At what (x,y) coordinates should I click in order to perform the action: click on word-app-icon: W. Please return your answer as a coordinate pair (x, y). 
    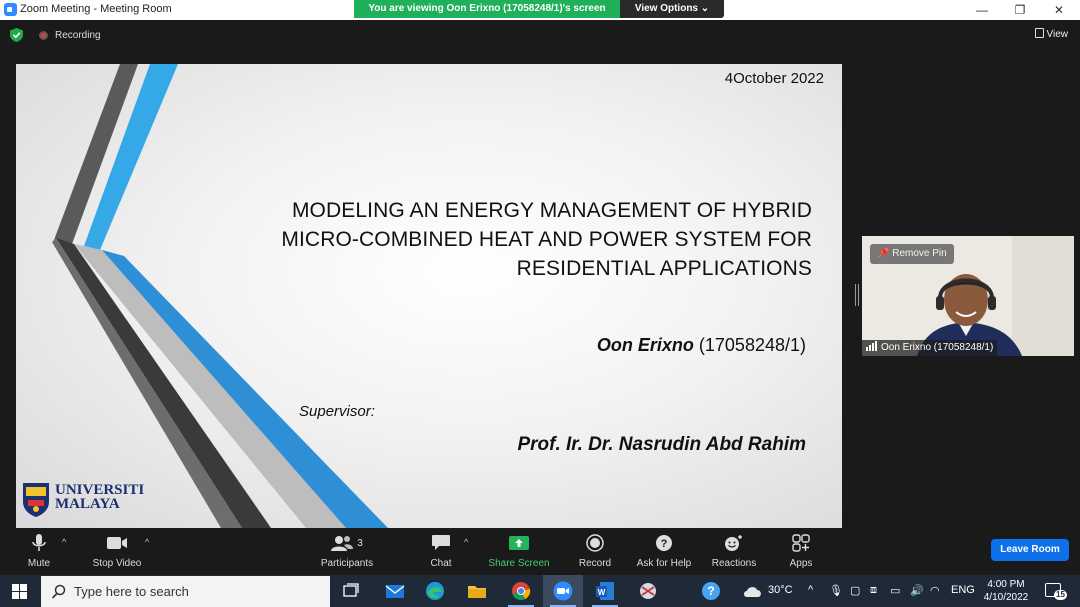
    Looking at the image, I should click on (605, 591).